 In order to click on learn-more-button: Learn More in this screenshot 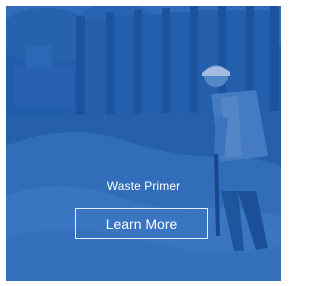, I will do `click(141, 223)`.